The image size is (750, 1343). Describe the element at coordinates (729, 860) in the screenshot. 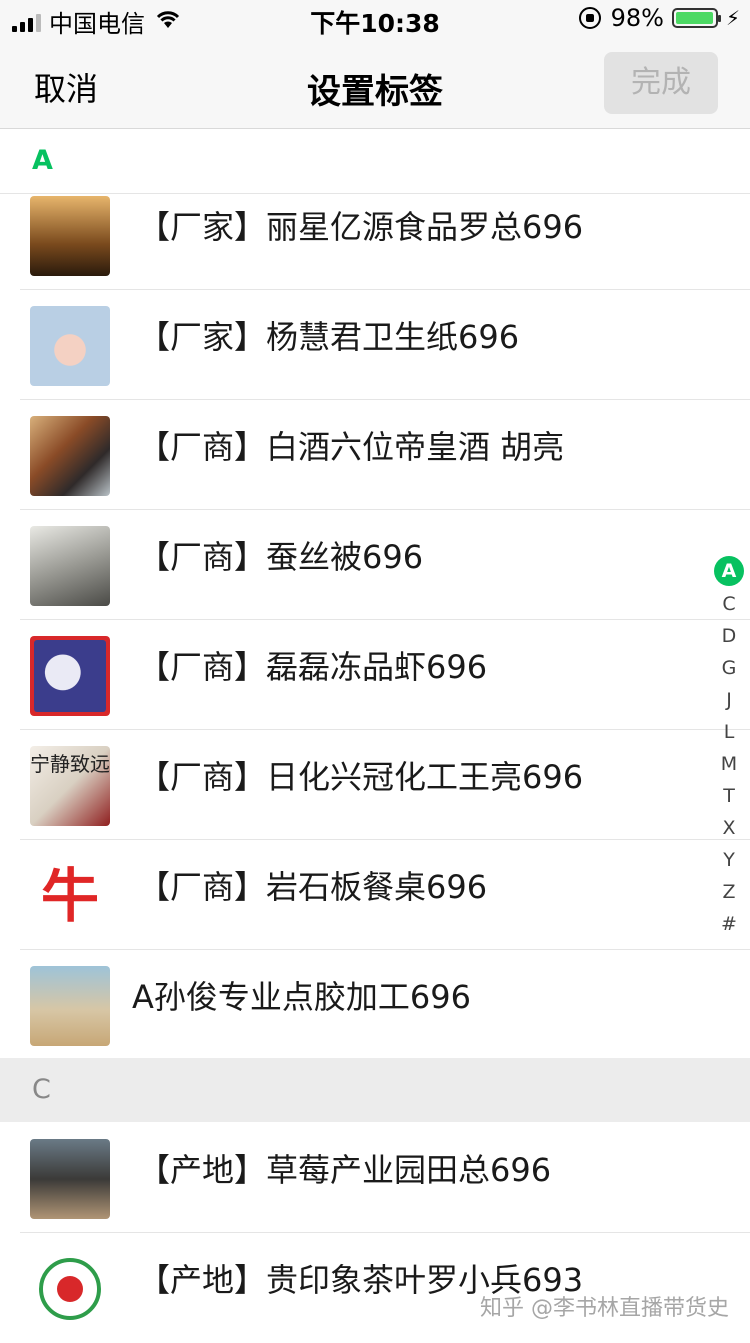

I see `index-letter-y: Y` at that location.